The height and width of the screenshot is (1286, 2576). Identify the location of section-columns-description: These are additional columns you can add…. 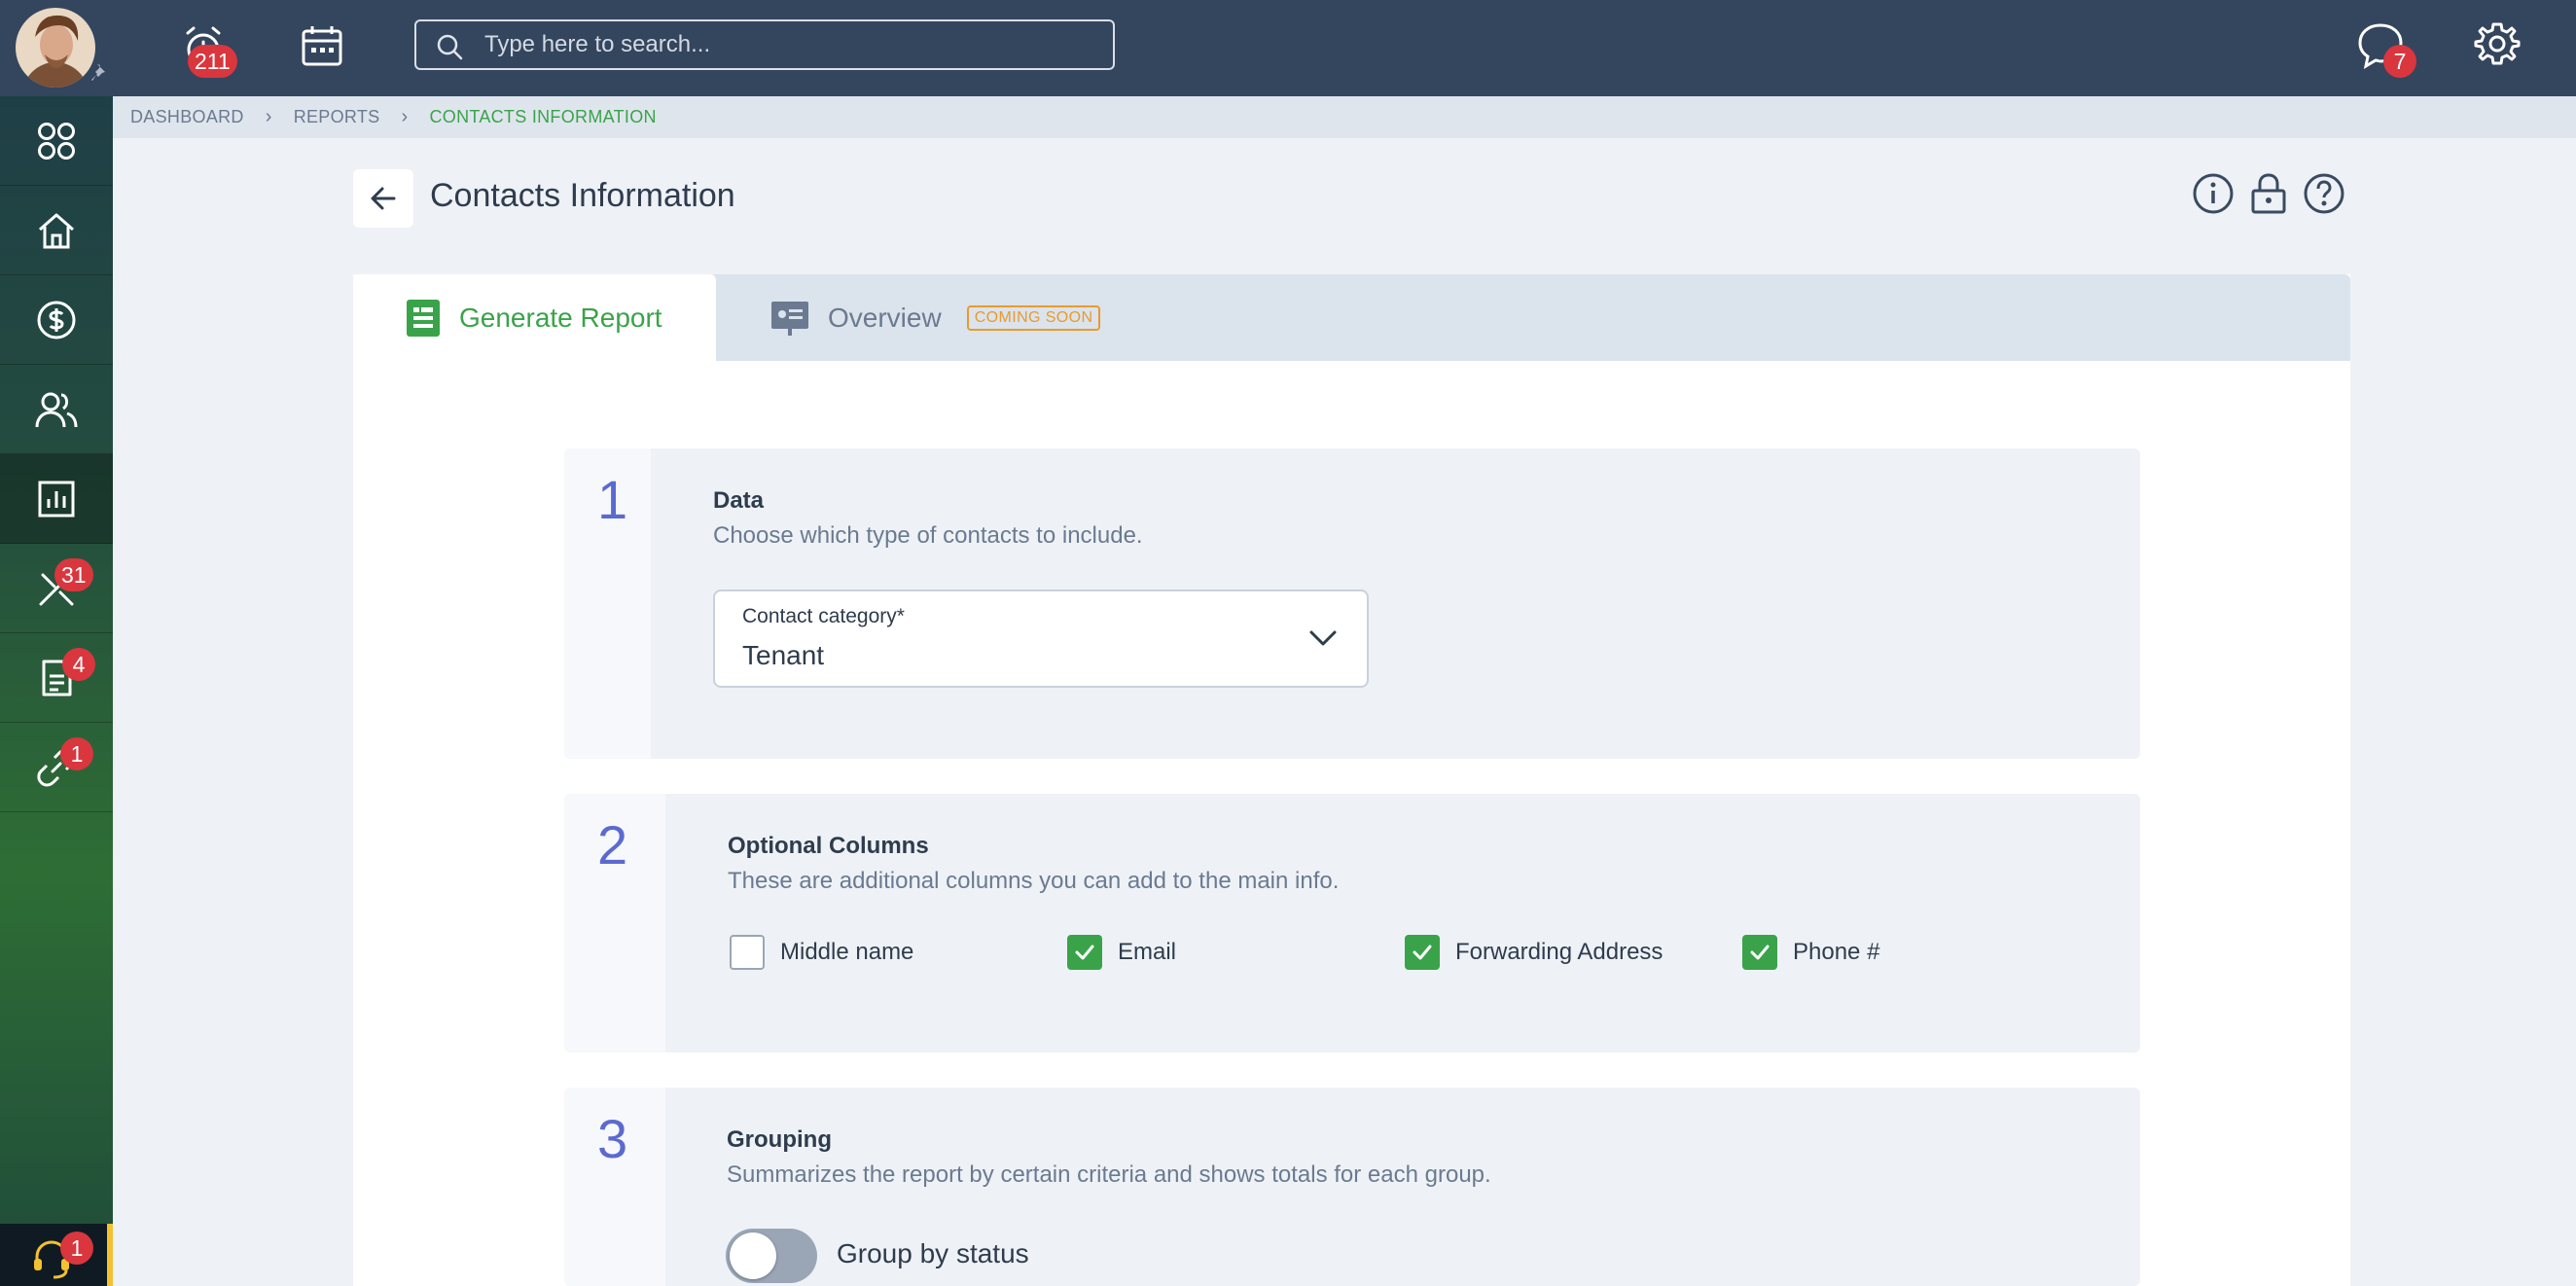
(1034, 881).